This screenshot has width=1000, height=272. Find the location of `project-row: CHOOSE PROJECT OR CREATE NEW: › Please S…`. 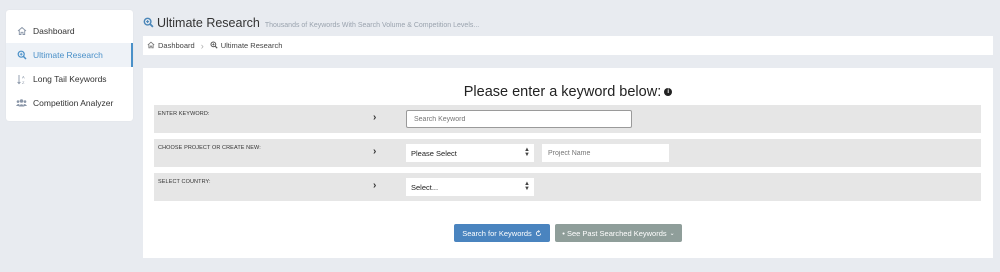

project-row: CHOOSE PROJECT OR CREATE NEW: › Please S… is located at coordinates (567, 153).